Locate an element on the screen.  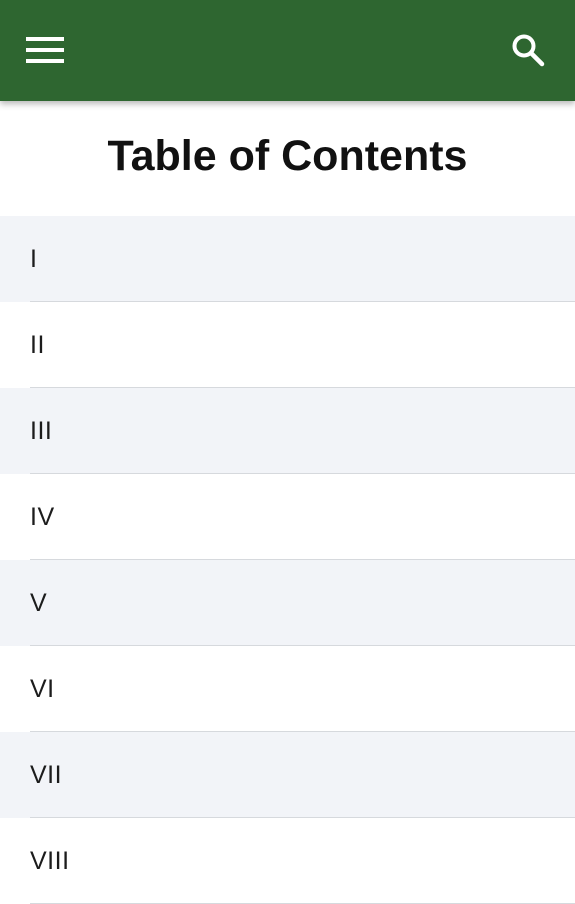
app-bar is located at coordinates (287, 50).